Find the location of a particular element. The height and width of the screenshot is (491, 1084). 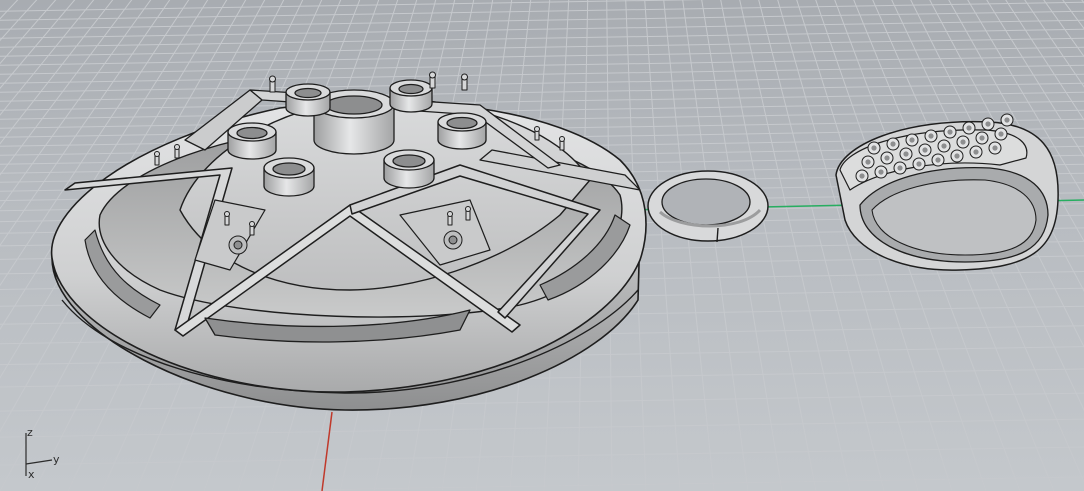

bail-with-stones is located at coordinates (947, 192).